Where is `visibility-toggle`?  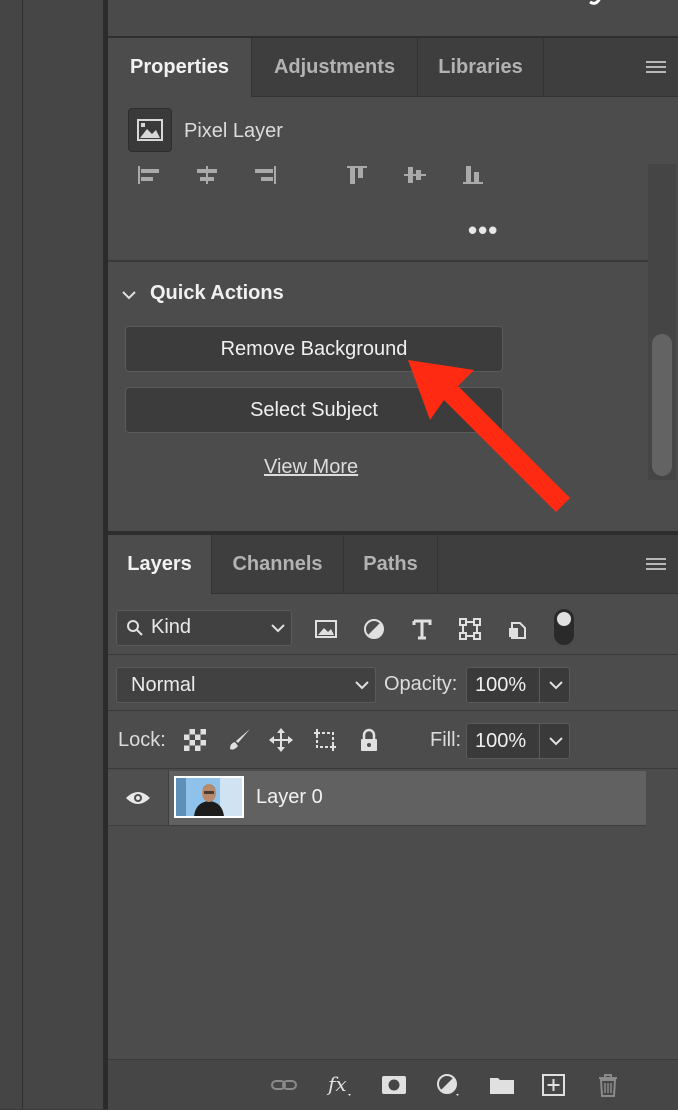 visibility-toggle is located at coordinates (138, 798).